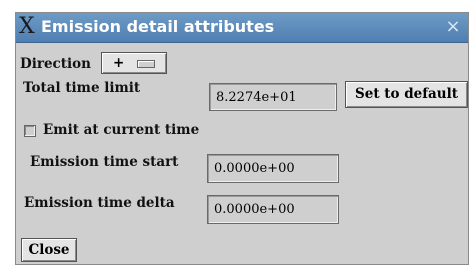  Describe the element at coordinates (273, 209) in the screenshot. I see `emission-time-delta-field: 0.0000e+00` at that location.